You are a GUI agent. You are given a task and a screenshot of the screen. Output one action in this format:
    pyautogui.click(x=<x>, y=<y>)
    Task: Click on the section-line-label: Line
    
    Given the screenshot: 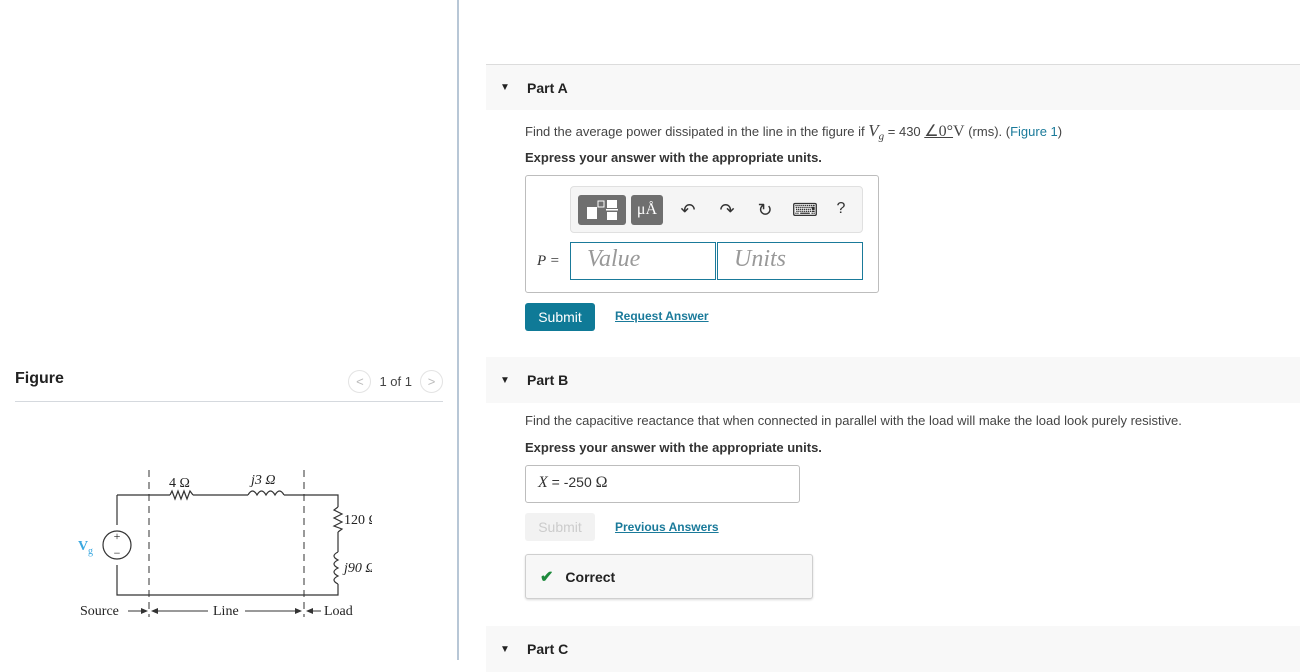 What is the action you would take?
    pyautogui.click(x=226, y=611)
    